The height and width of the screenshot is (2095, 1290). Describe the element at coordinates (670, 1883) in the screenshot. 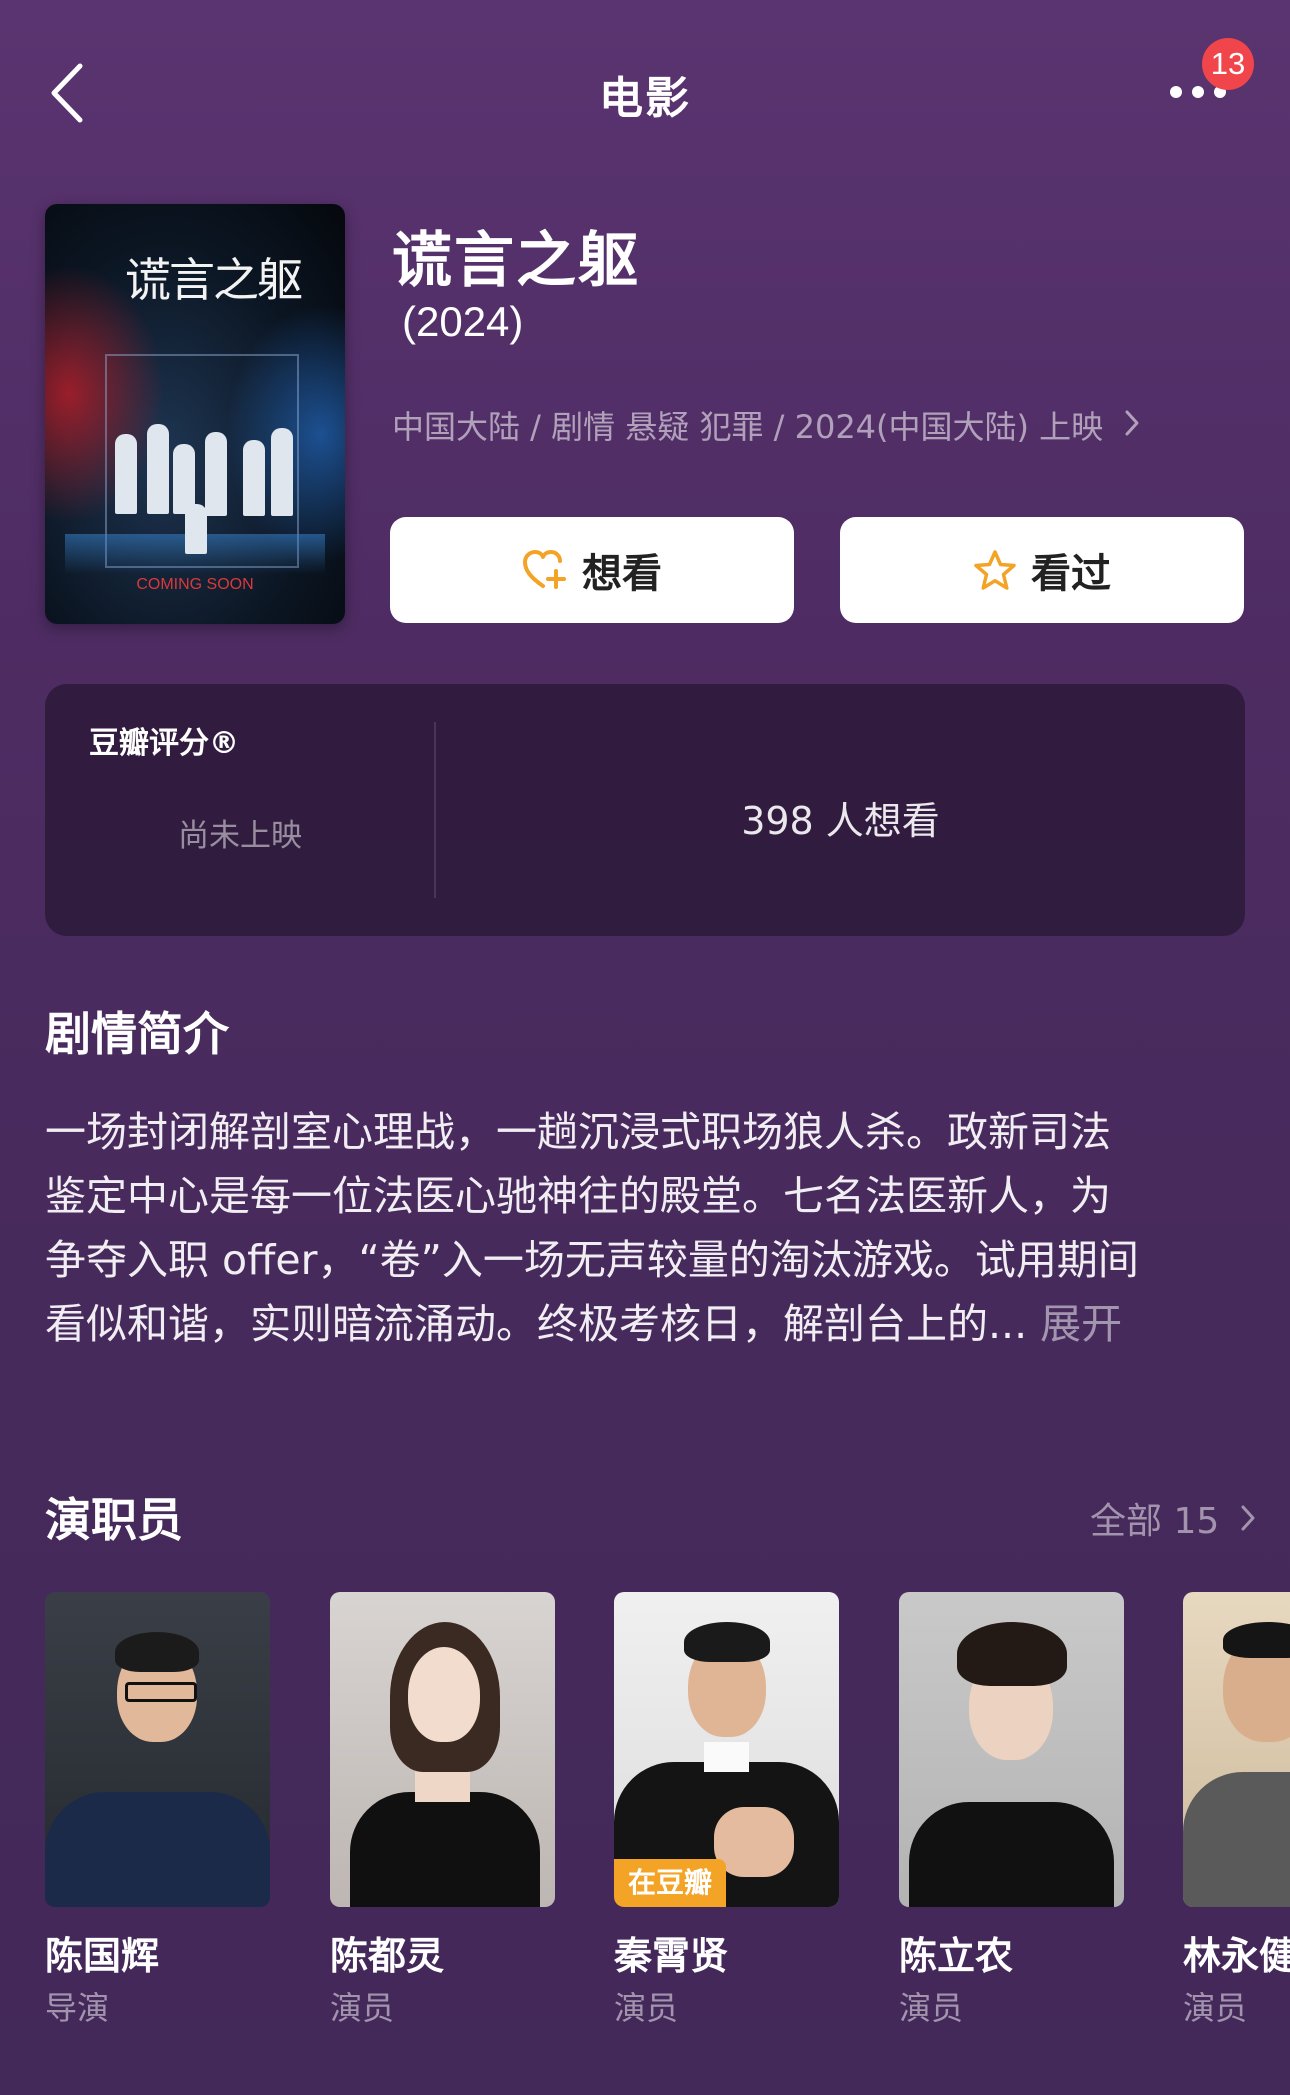

I see `on-douban-badge: 在豆瓣` at that location.